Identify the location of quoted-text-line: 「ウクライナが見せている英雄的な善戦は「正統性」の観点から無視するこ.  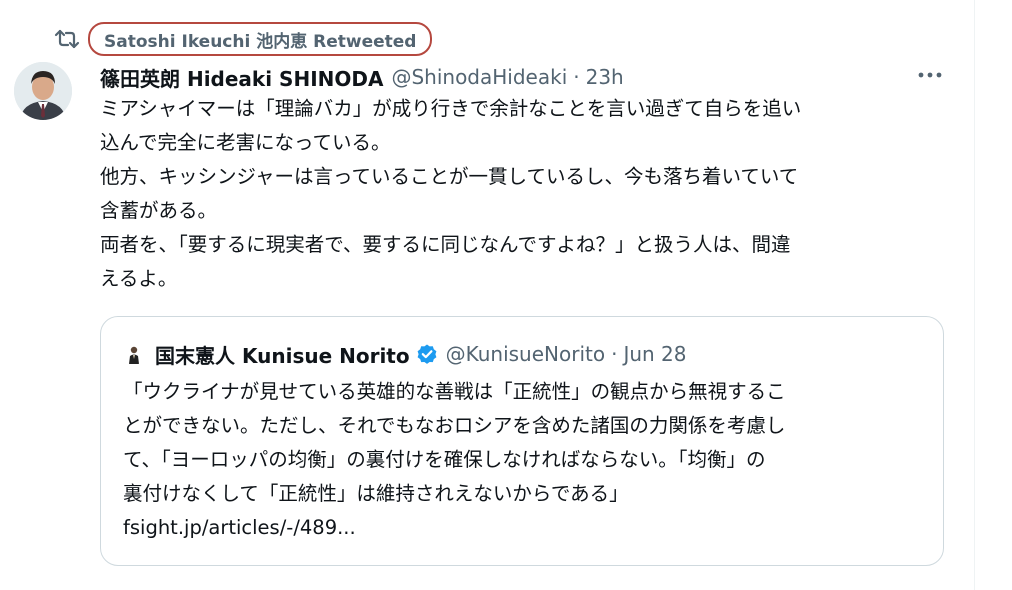
(454, 391).